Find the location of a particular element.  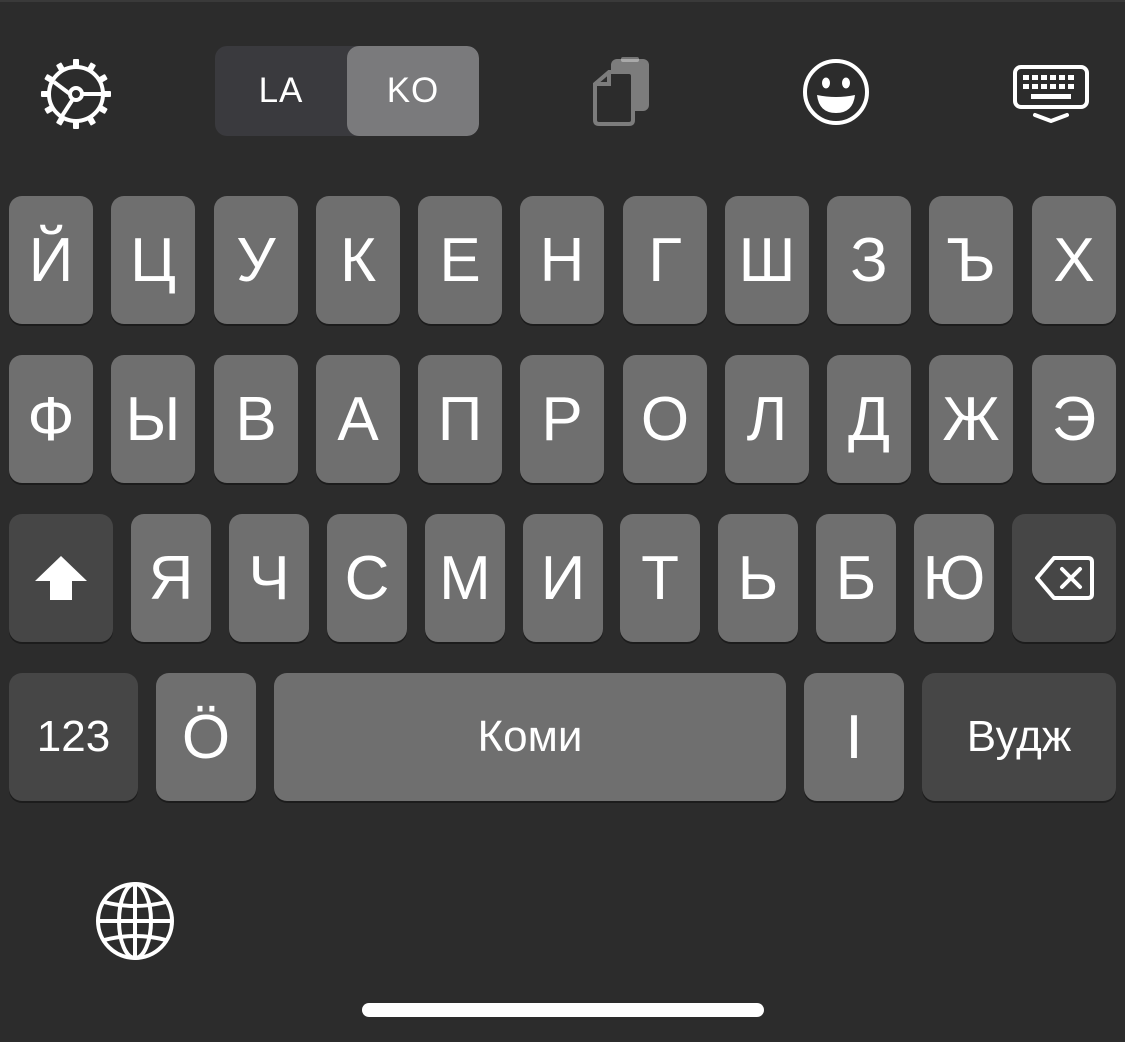

clipboard-icon is located at coordinates (621, 91).